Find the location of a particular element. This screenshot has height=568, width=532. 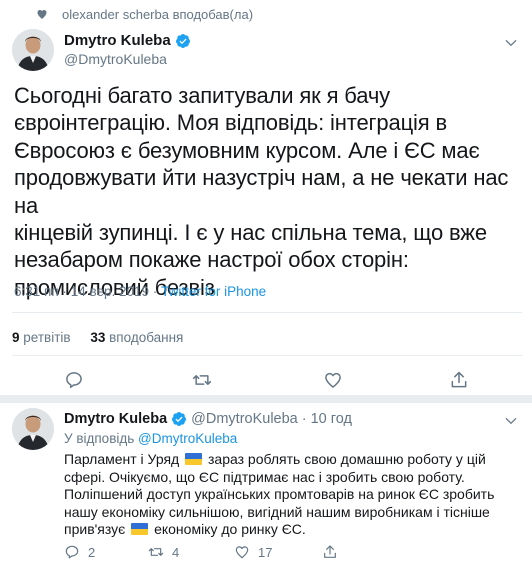

like-count: 17 is located at coordinates (265, 552).